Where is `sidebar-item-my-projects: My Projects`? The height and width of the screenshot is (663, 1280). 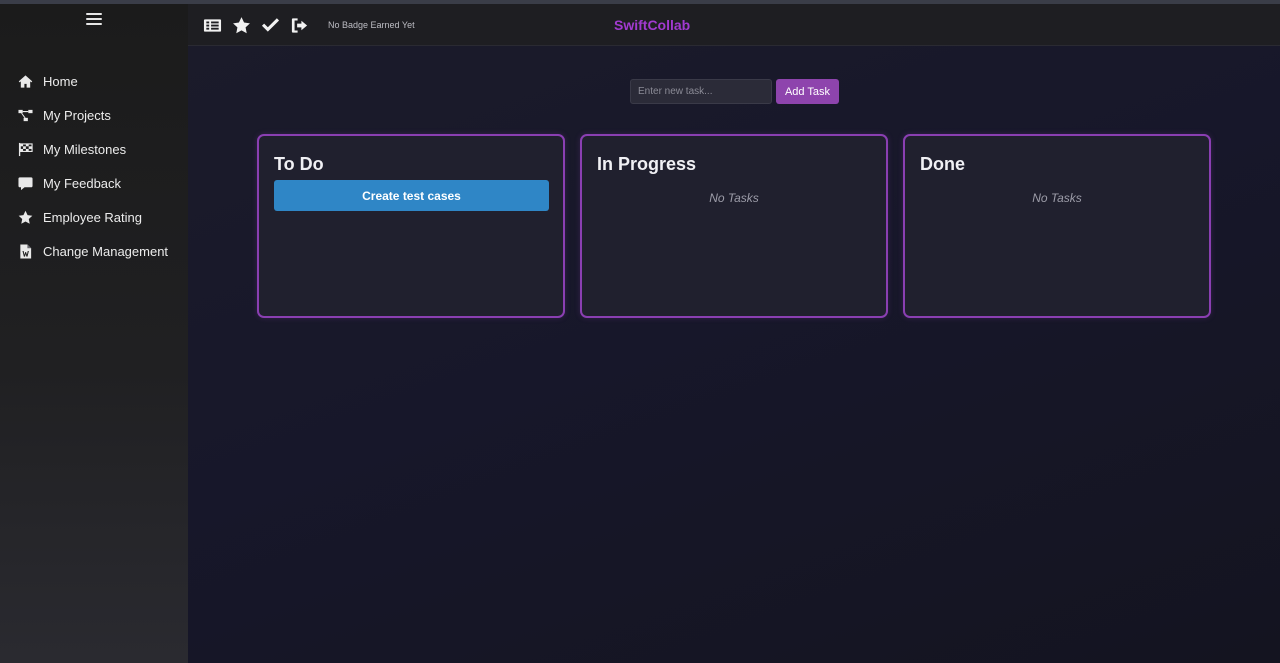 sidebar-item-my-projects: My Projects is located at coordinates (94, 115).